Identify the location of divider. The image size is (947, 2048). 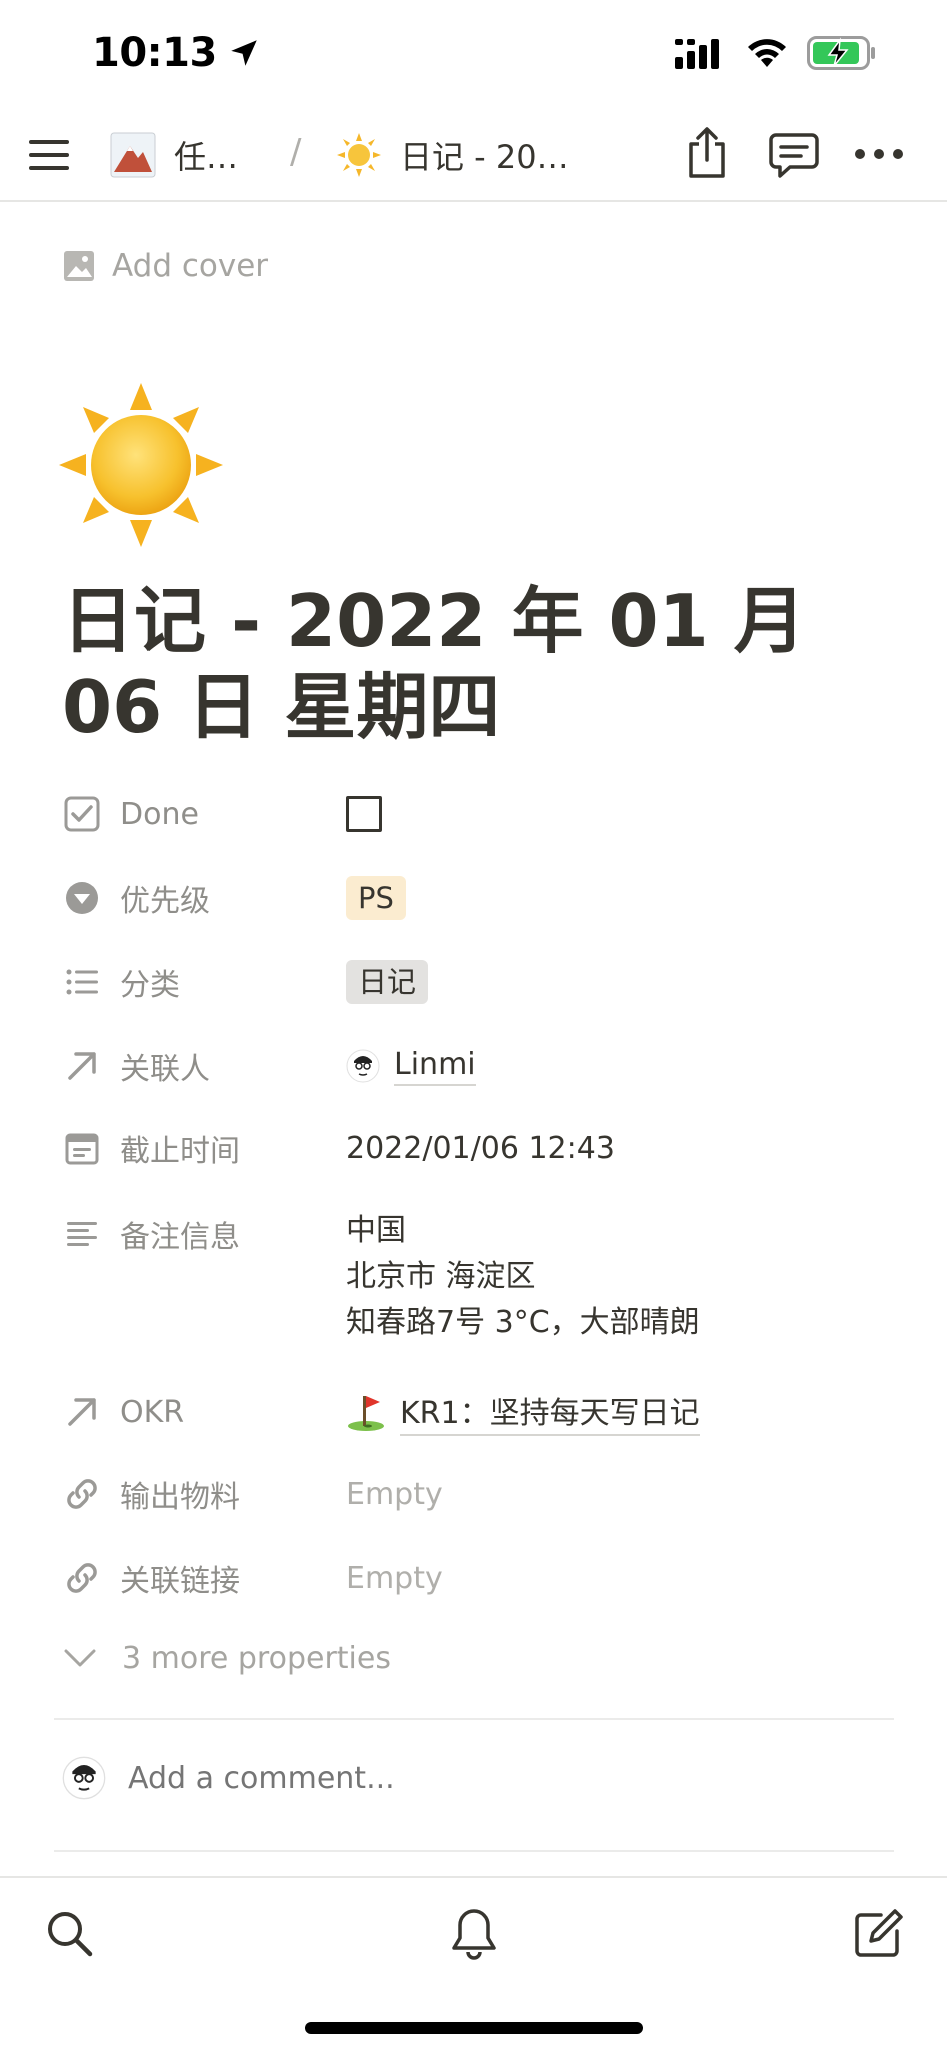
(474, 1851).